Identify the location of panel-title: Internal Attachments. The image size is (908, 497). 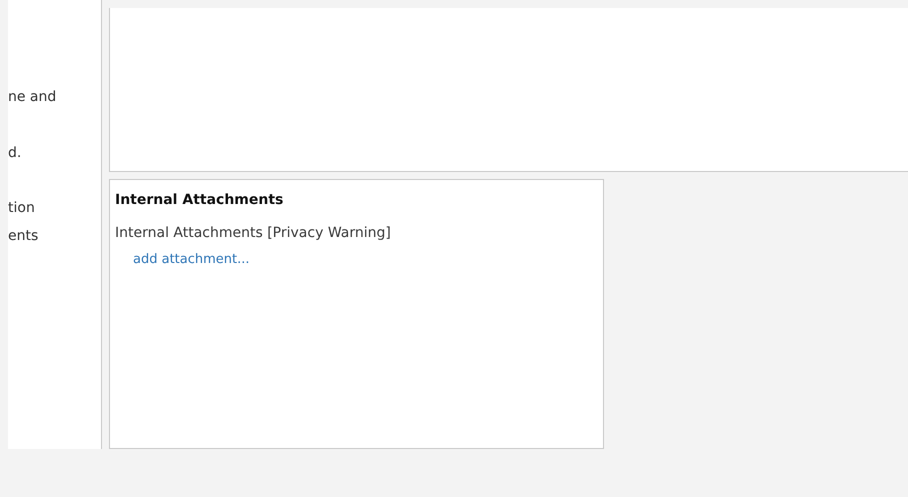
(199, 200).